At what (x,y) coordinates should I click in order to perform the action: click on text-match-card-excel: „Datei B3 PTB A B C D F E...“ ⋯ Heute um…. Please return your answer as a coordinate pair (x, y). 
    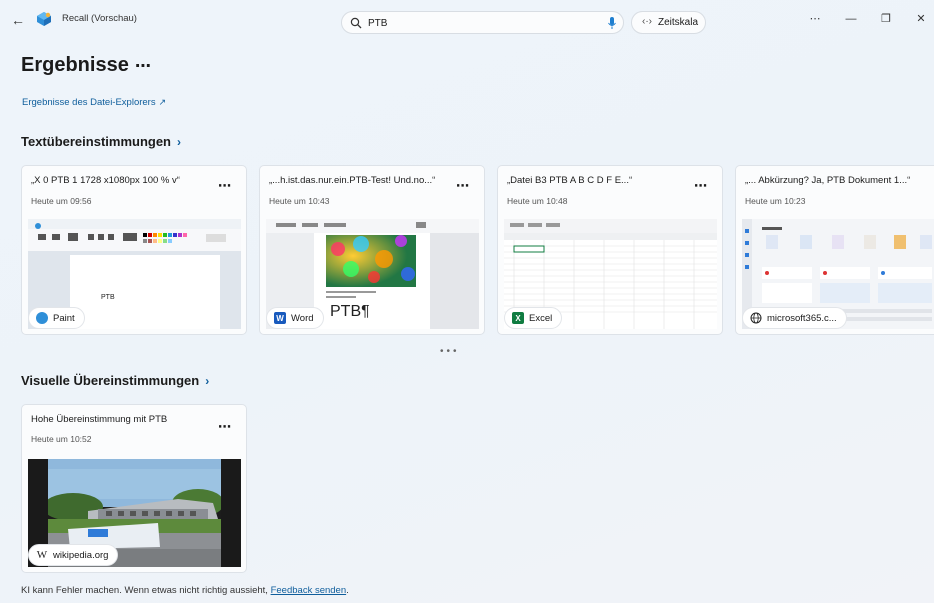
    Looking at the image, I should click on (610, 250).